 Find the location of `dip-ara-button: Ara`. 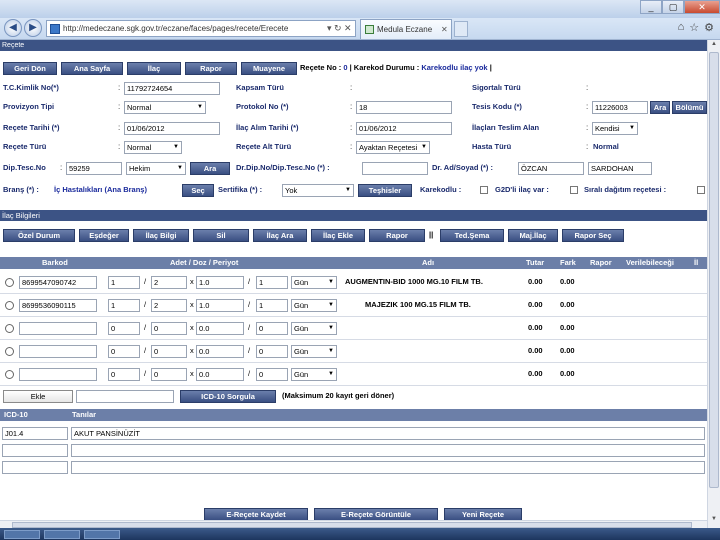

dip-ara-button: Ara is located at coordinates (210, 168).